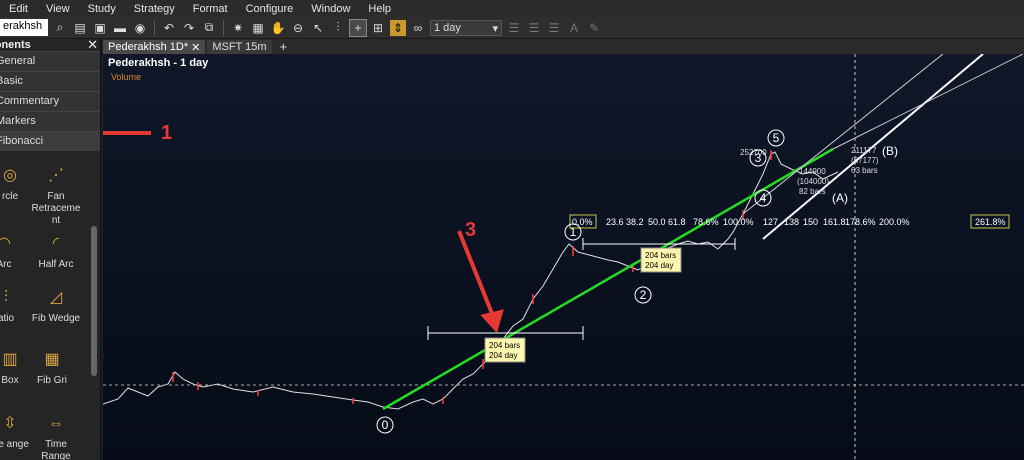 This screenshot has width=1024, height=460. I want to click on tool-label: Fan Retraceme nt, so click(56, 208).